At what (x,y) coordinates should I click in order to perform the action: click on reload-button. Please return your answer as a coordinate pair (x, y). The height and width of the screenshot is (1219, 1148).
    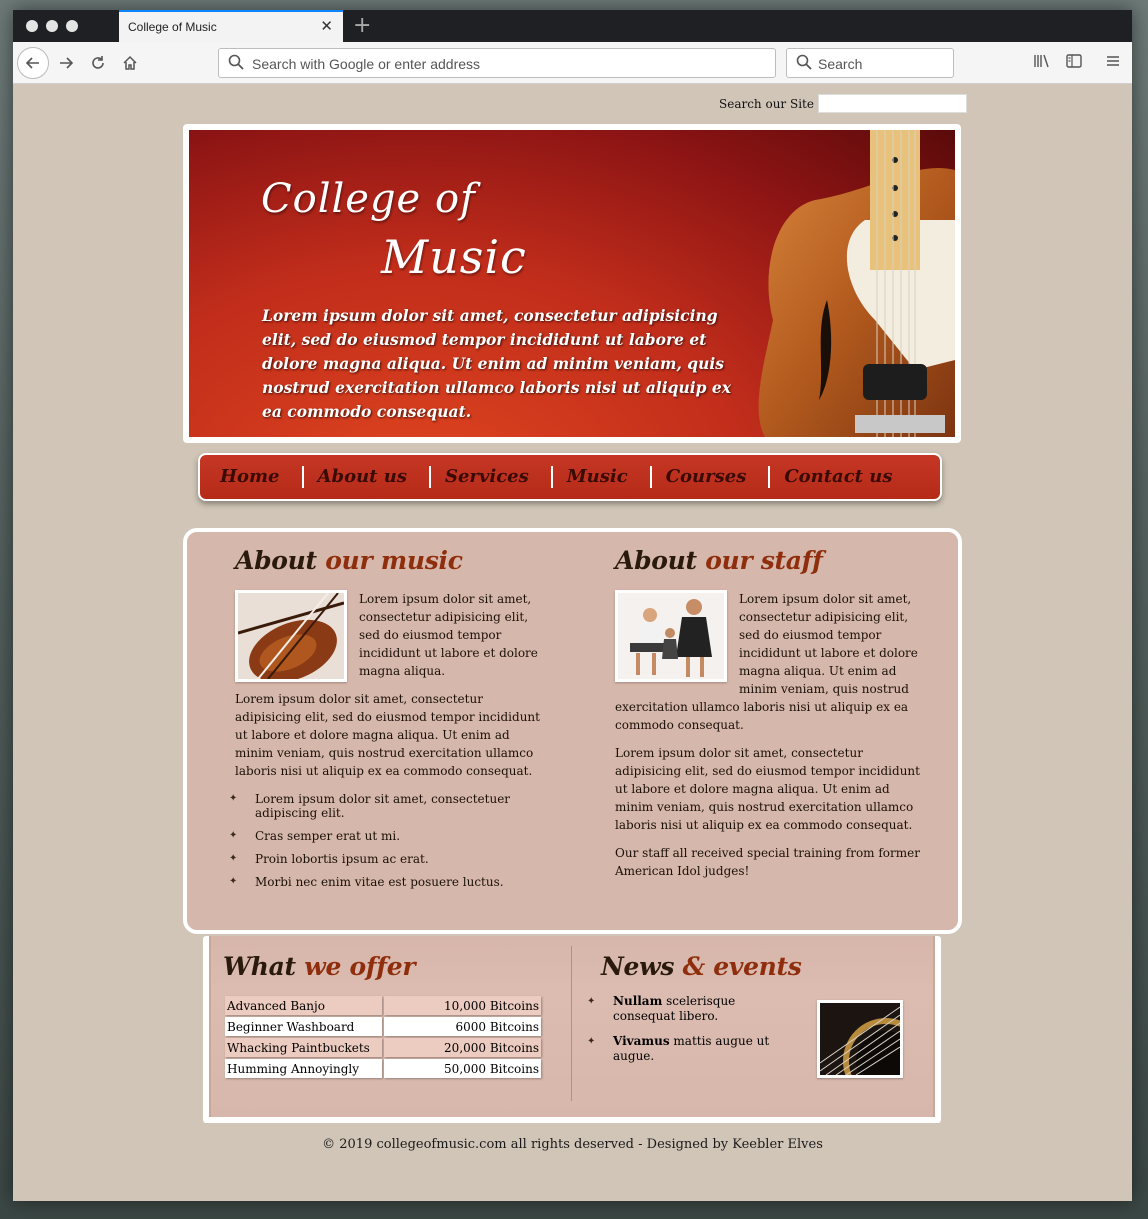
    Looking at the image, I should click on (98, 63).